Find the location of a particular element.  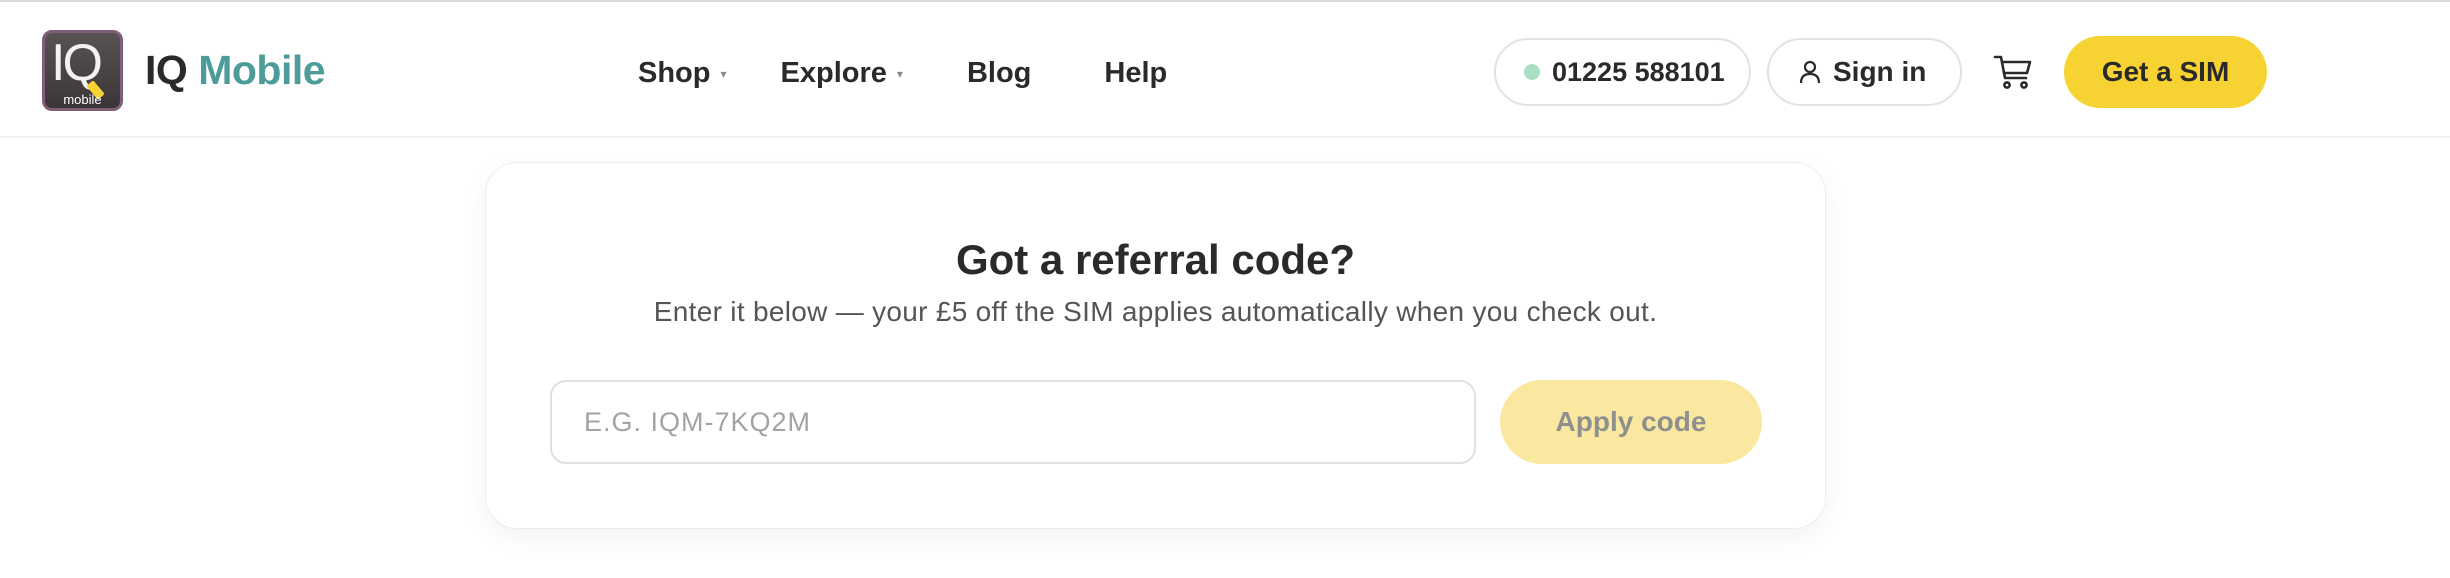

logo-mark-small-text: mobile is located at coordinates (82, 99).